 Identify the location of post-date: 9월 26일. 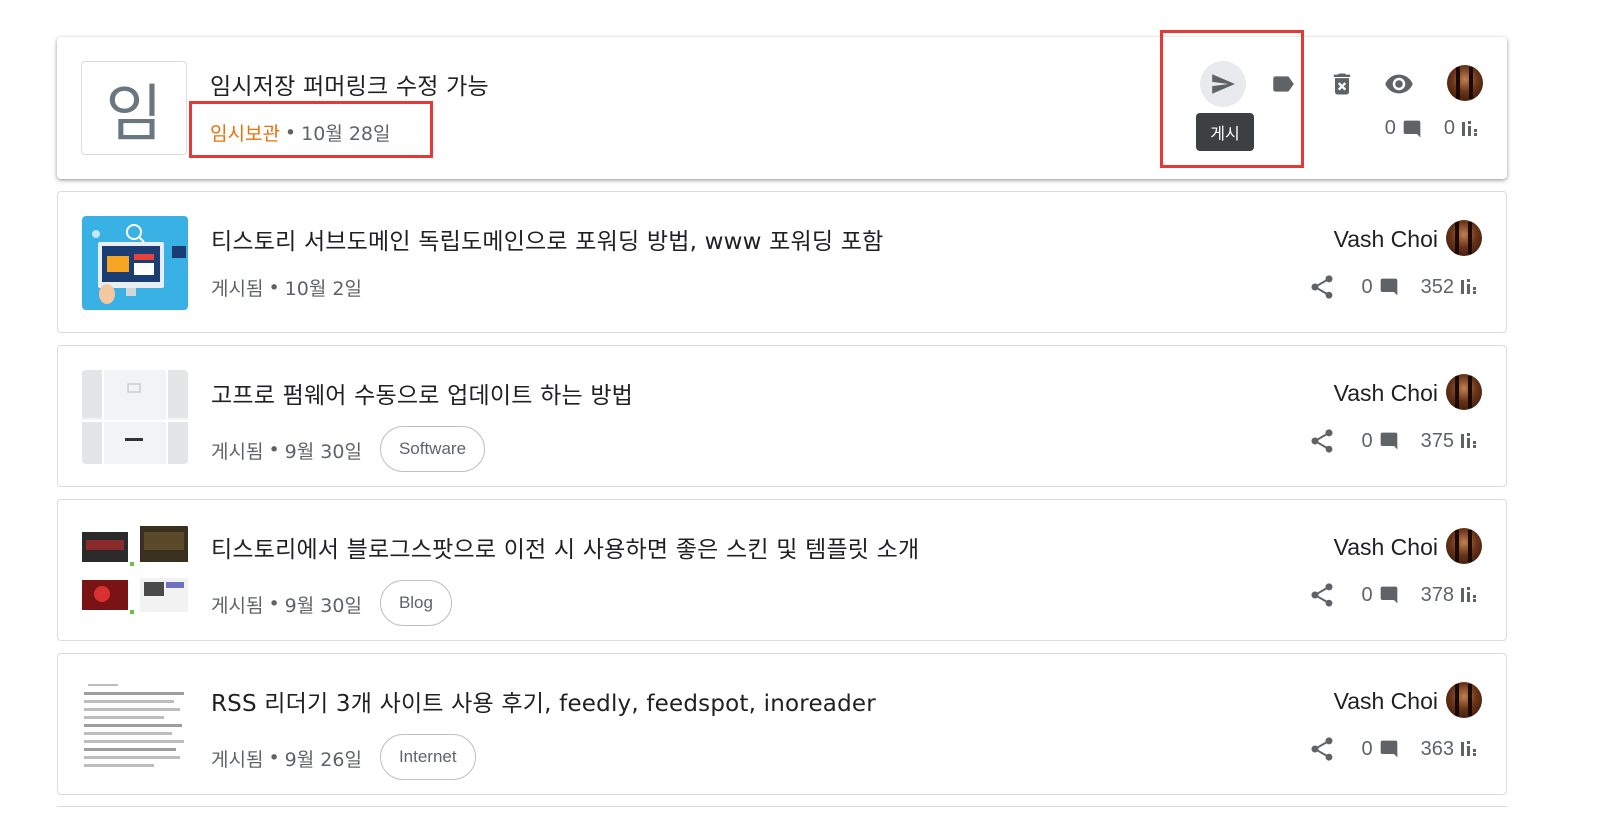
(323, 759).